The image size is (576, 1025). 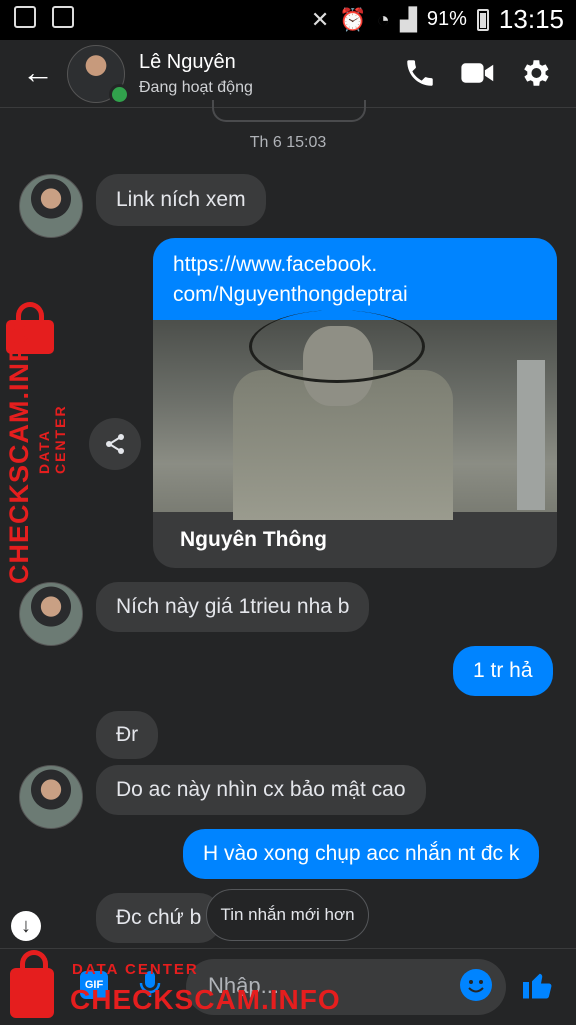 I want to click on message-bubble-incoming: Đr, so click(x=127, y=735).